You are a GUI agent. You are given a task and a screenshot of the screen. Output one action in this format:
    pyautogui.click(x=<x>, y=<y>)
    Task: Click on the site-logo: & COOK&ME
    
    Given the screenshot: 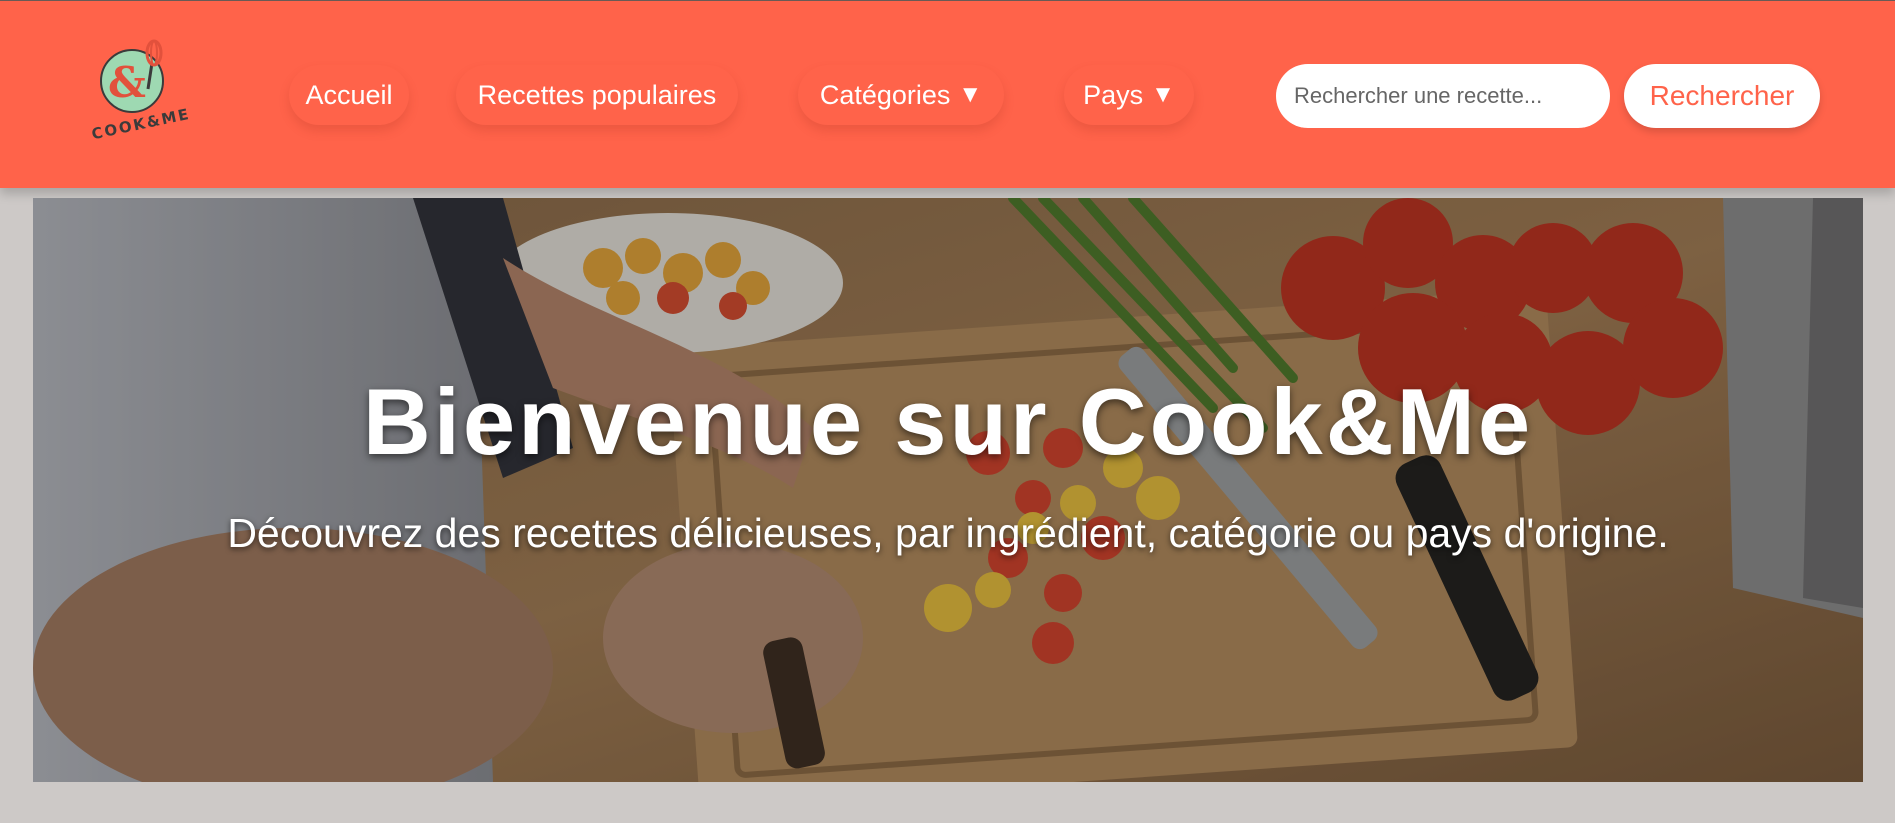 What is the action you would take?
    pyautogui.click(x=141, y=93)
    